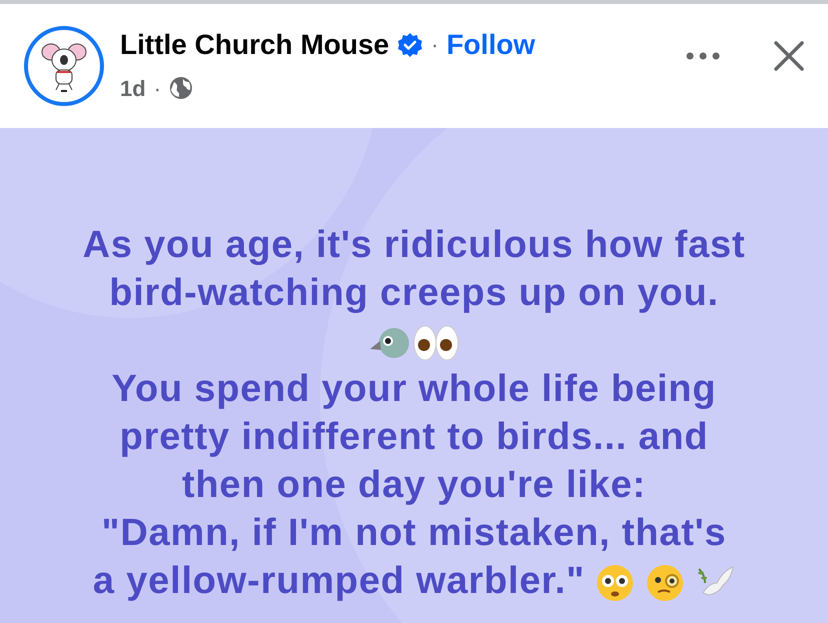 Image resolution: width=828 pixels, height=623 pixels. Describe the element at coordinates (491, 45) in the screenshot. I see `follow-button: Follow` at that location.